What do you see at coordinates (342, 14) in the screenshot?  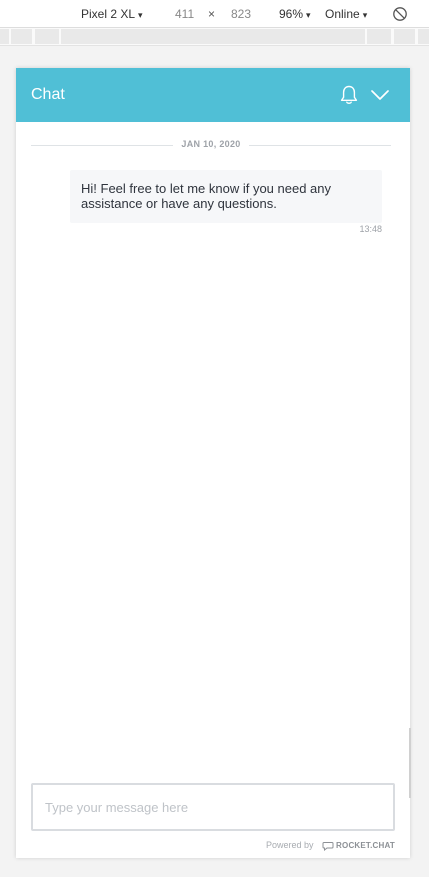 I see `network-value: Online` at bounding box center [342, 14].